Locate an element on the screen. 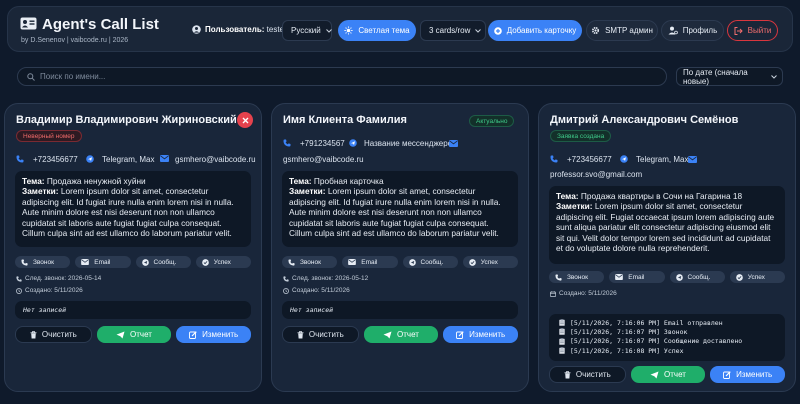 The width and height of the screenshot is (800, 404). profile-label: Профиль is located at coordinates (700, 30).